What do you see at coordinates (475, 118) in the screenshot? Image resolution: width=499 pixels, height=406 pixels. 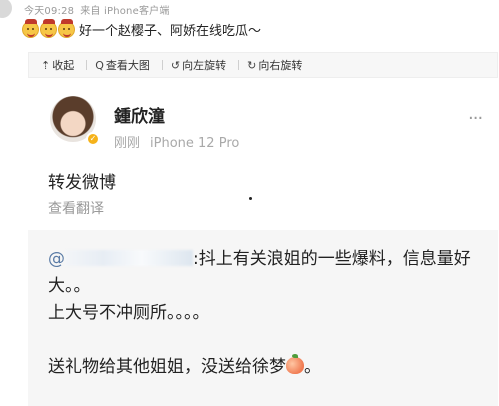 I see `more-options-icon: ···` at bounding box center [475, 118].